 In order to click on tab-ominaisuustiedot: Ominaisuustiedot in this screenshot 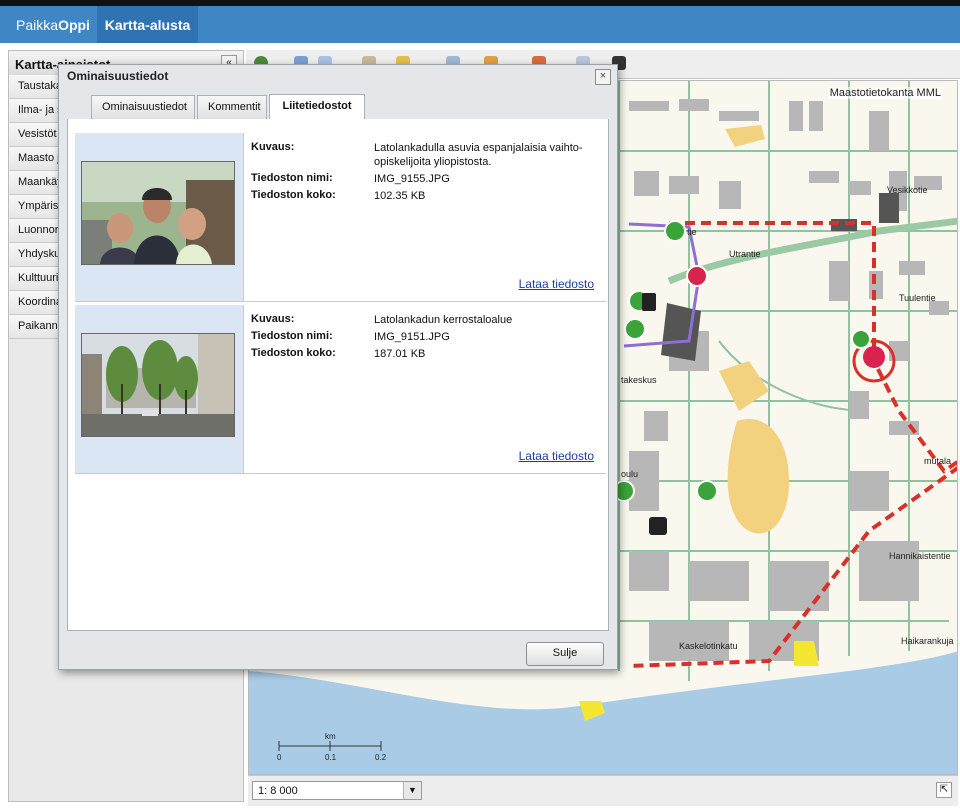, I will do `click(143, 107)`.